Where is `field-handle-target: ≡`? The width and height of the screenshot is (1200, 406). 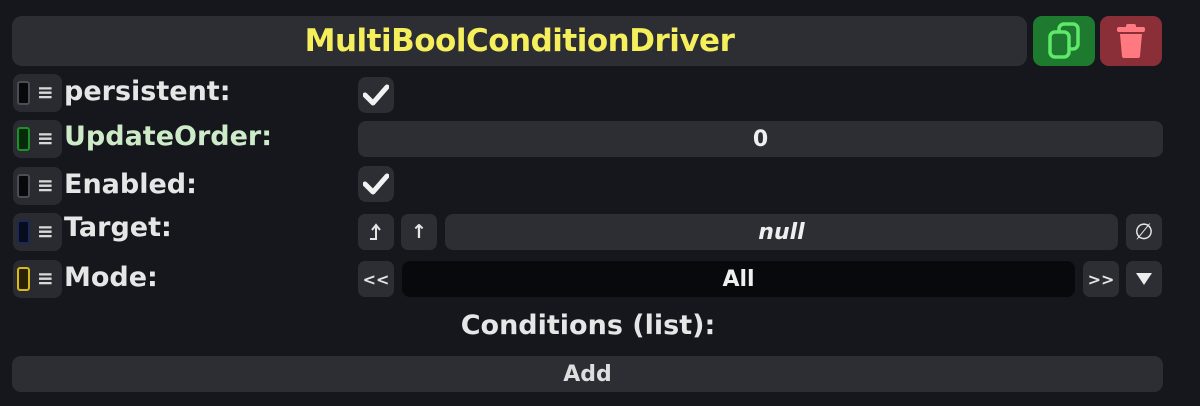 field-handle-target: ≡ is located at coordinates (37, 232).